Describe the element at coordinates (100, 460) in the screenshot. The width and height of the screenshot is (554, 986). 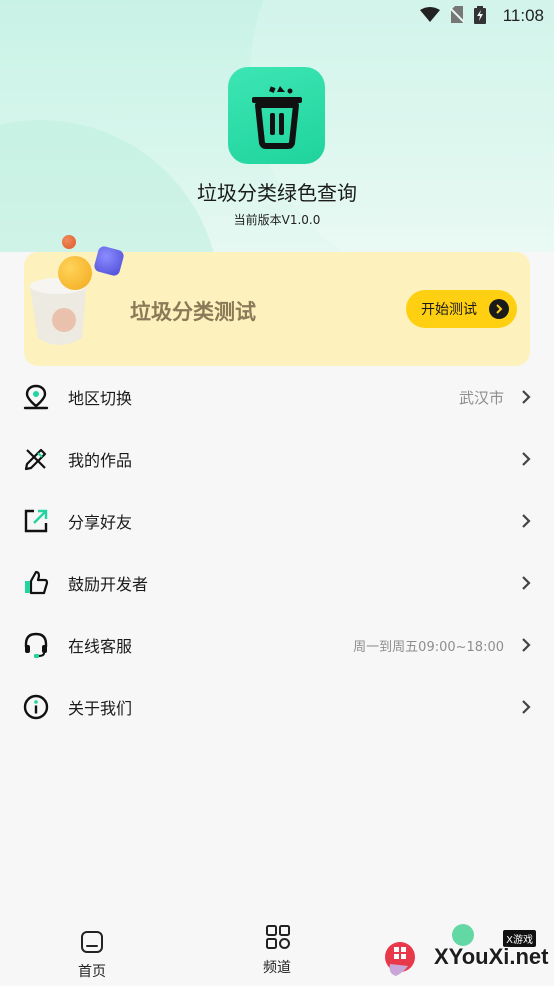
I see `menu-label: 我的作品` at that location.